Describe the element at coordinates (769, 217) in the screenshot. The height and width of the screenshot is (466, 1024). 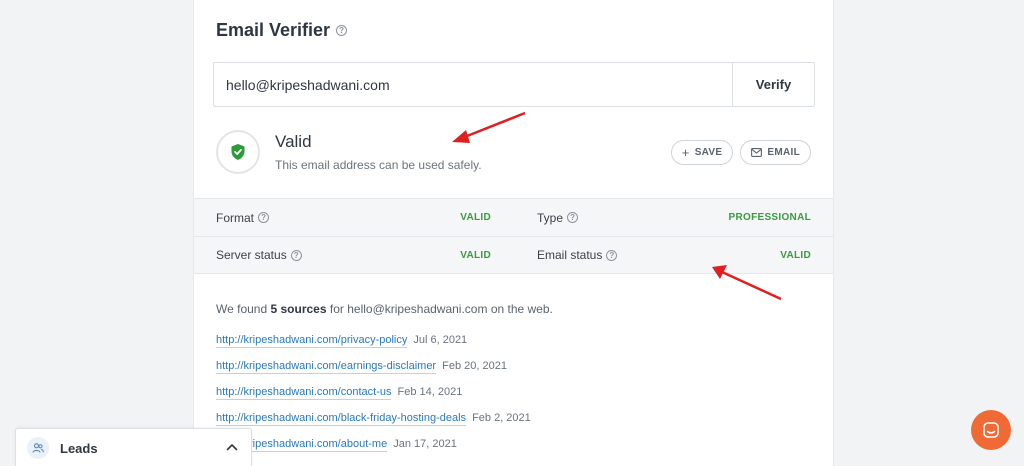
I see `type-value: PROFESSIONAL` at that location.